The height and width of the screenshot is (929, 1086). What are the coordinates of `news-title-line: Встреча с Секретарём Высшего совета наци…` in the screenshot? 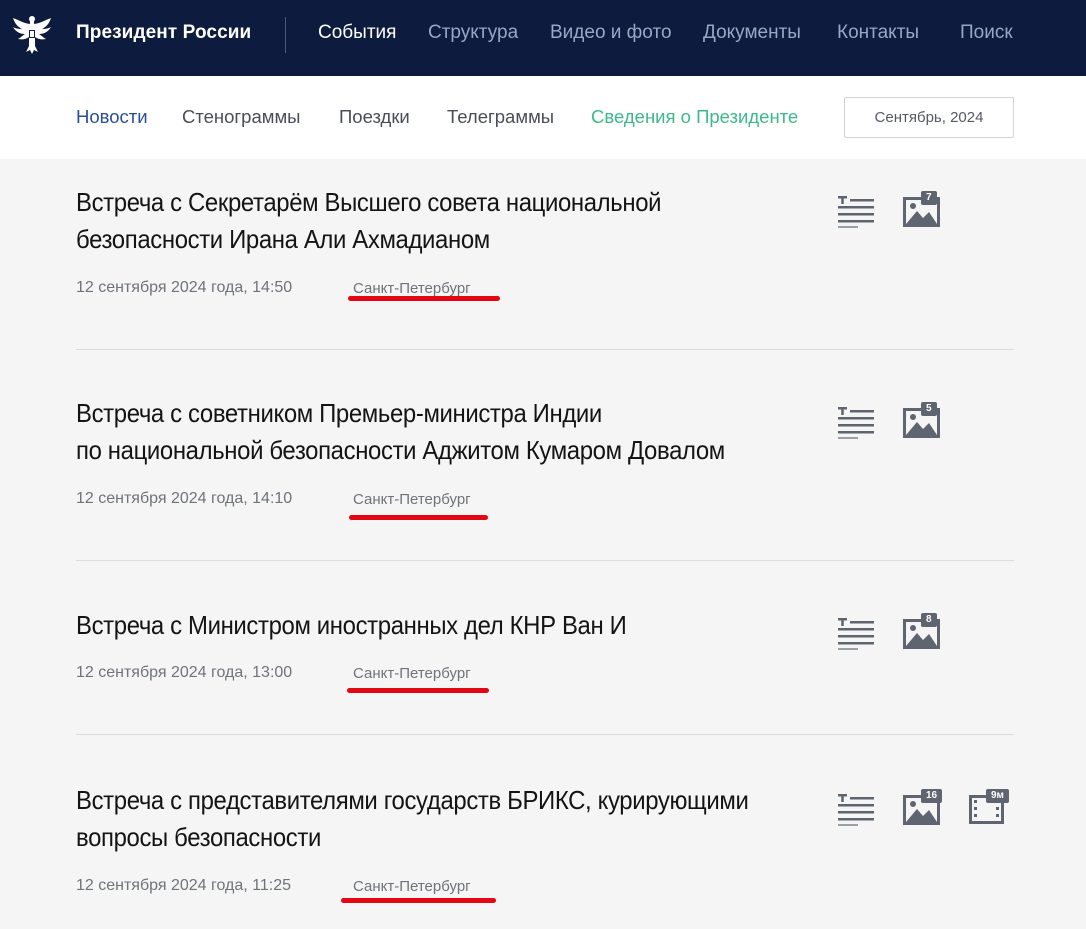 It's located at (369, 202).